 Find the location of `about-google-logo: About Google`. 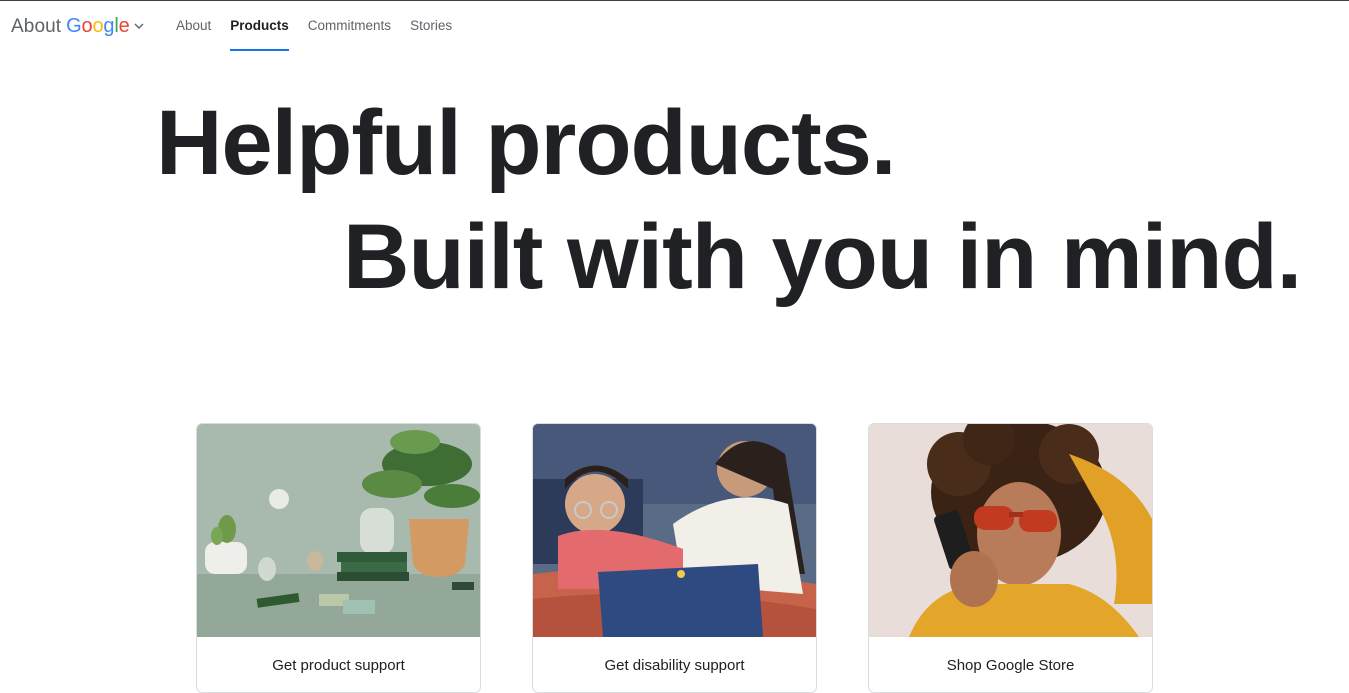

about-google-logo: About Google is located at coordinates (70, 26).